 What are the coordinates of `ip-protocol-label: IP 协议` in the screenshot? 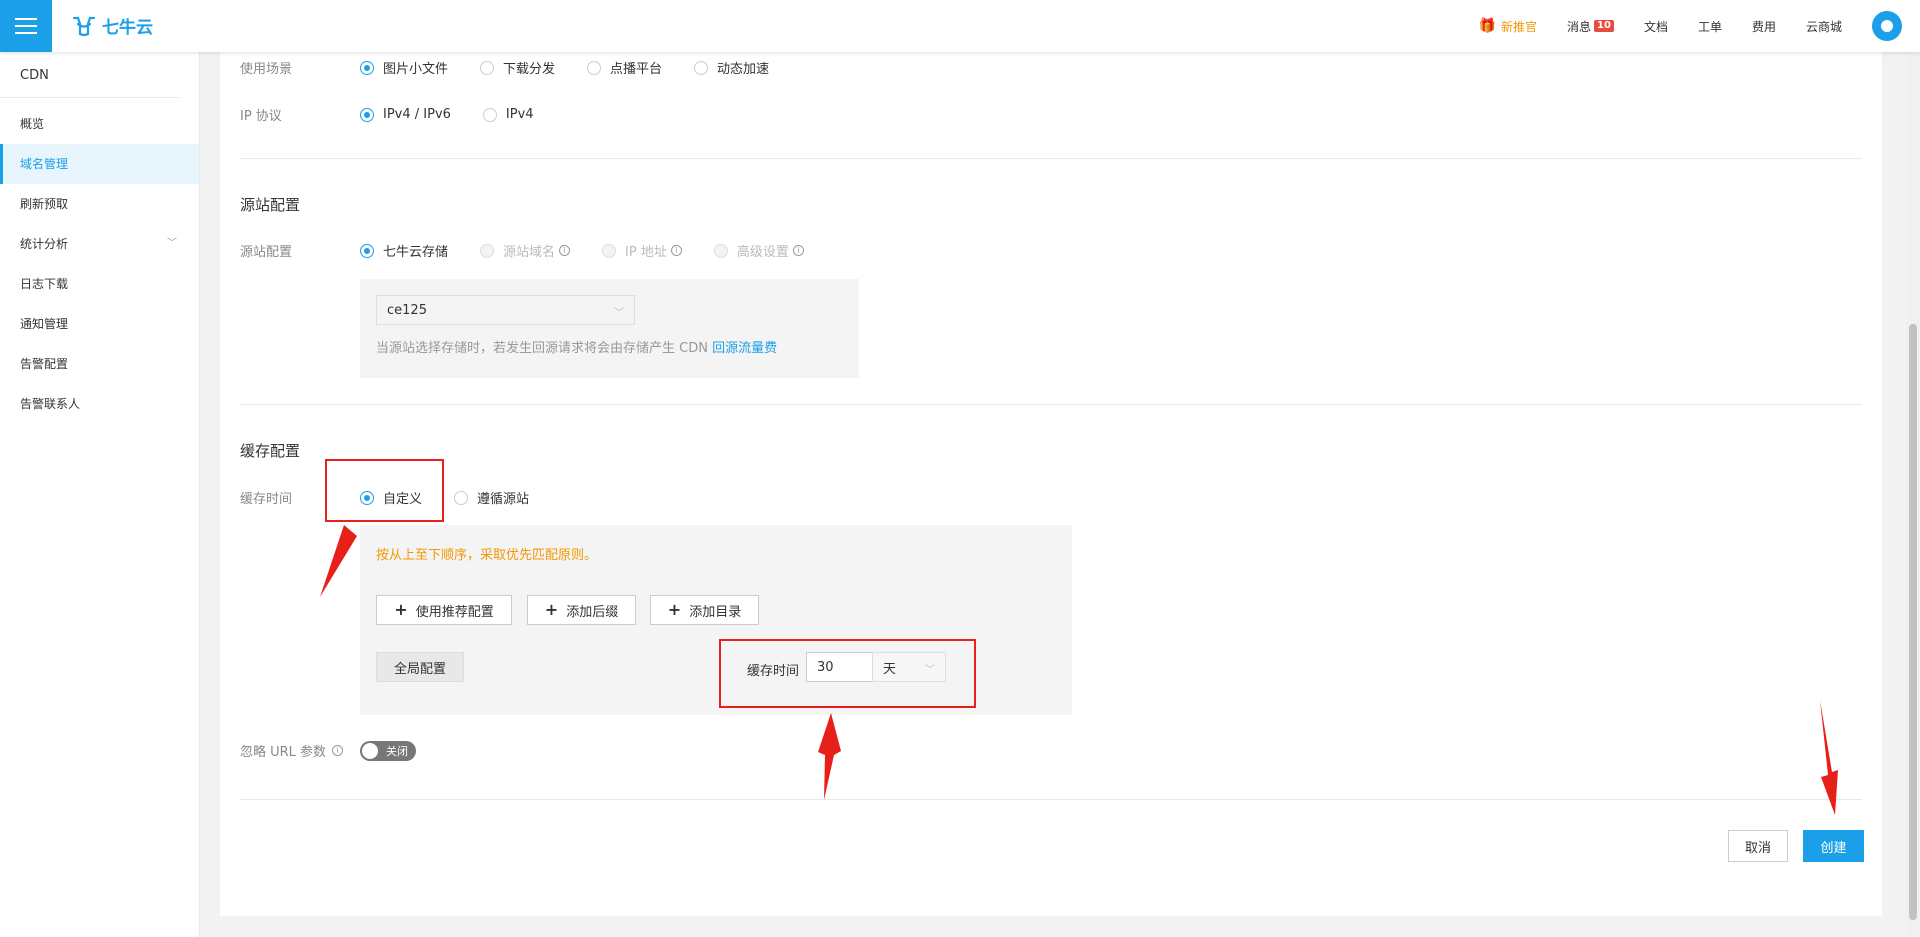 It's located at (261, 116).